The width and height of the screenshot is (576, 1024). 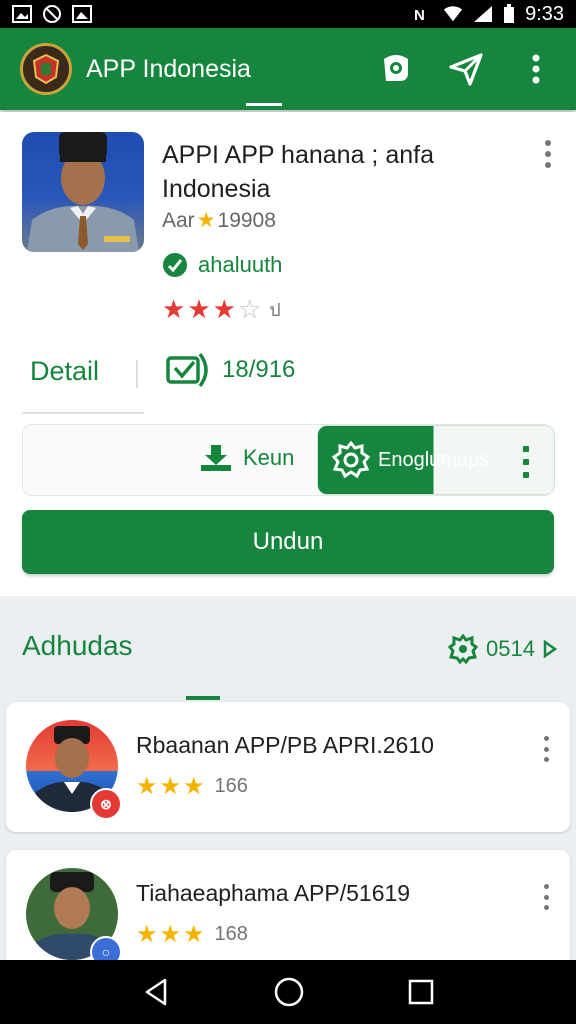 I want to click on verified-label: ahaluuth, so click(x=240, y=264).